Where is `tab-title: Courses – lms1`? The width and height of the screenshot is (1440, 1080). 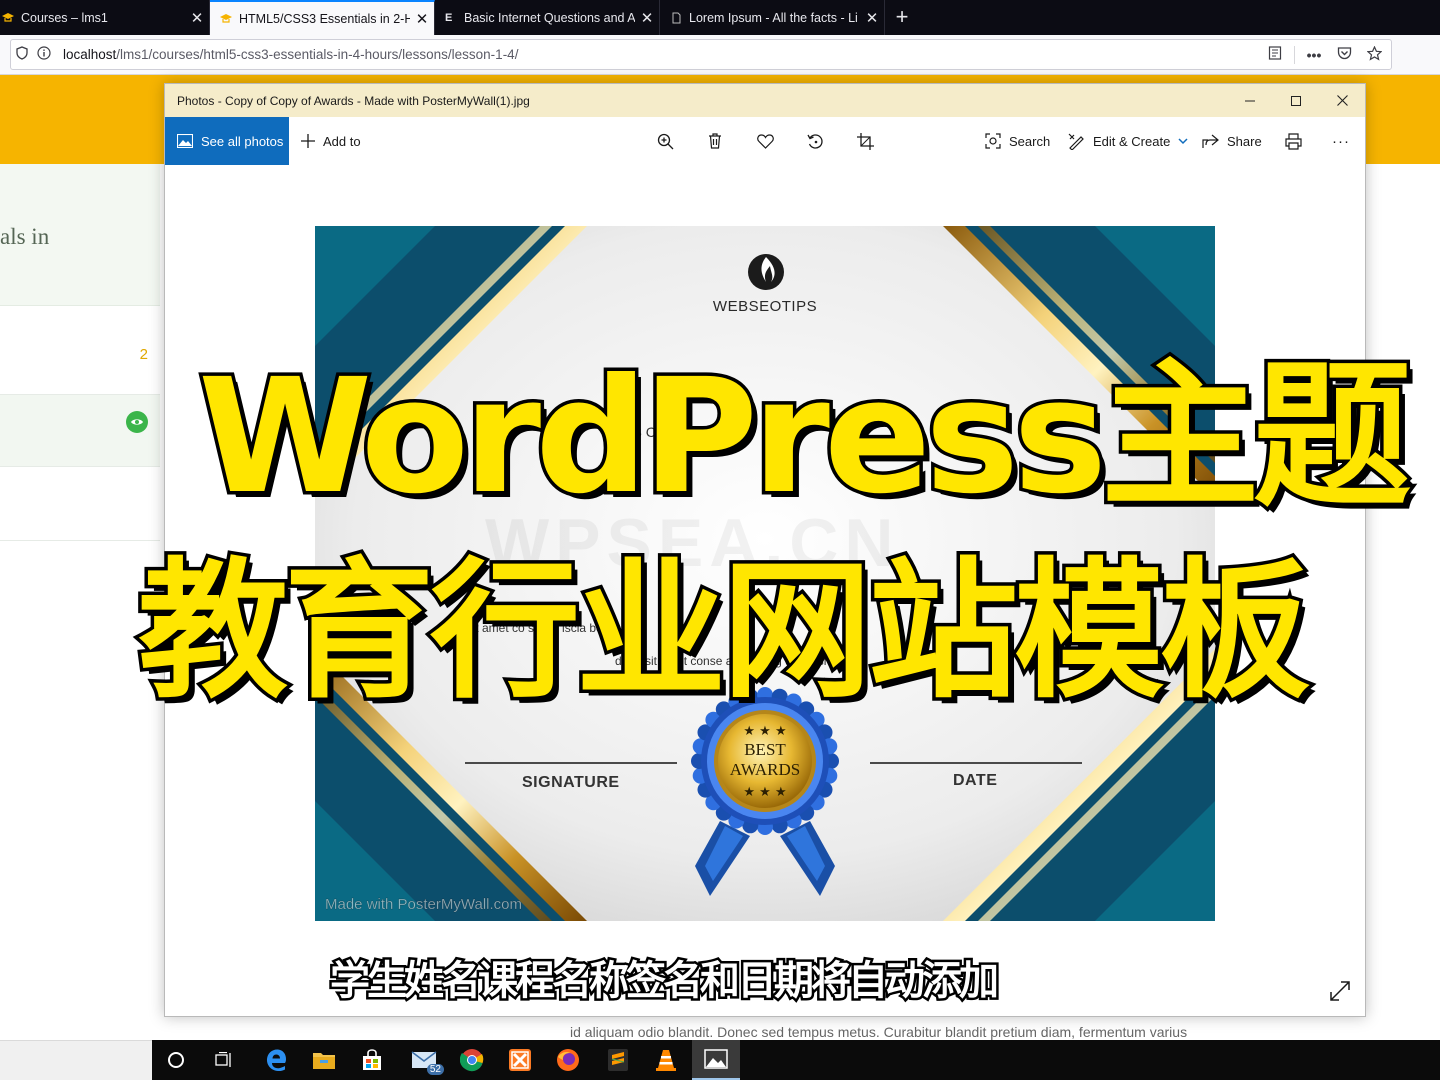 tab-title: Courses – lms1 is located at coordinates (64, 17).